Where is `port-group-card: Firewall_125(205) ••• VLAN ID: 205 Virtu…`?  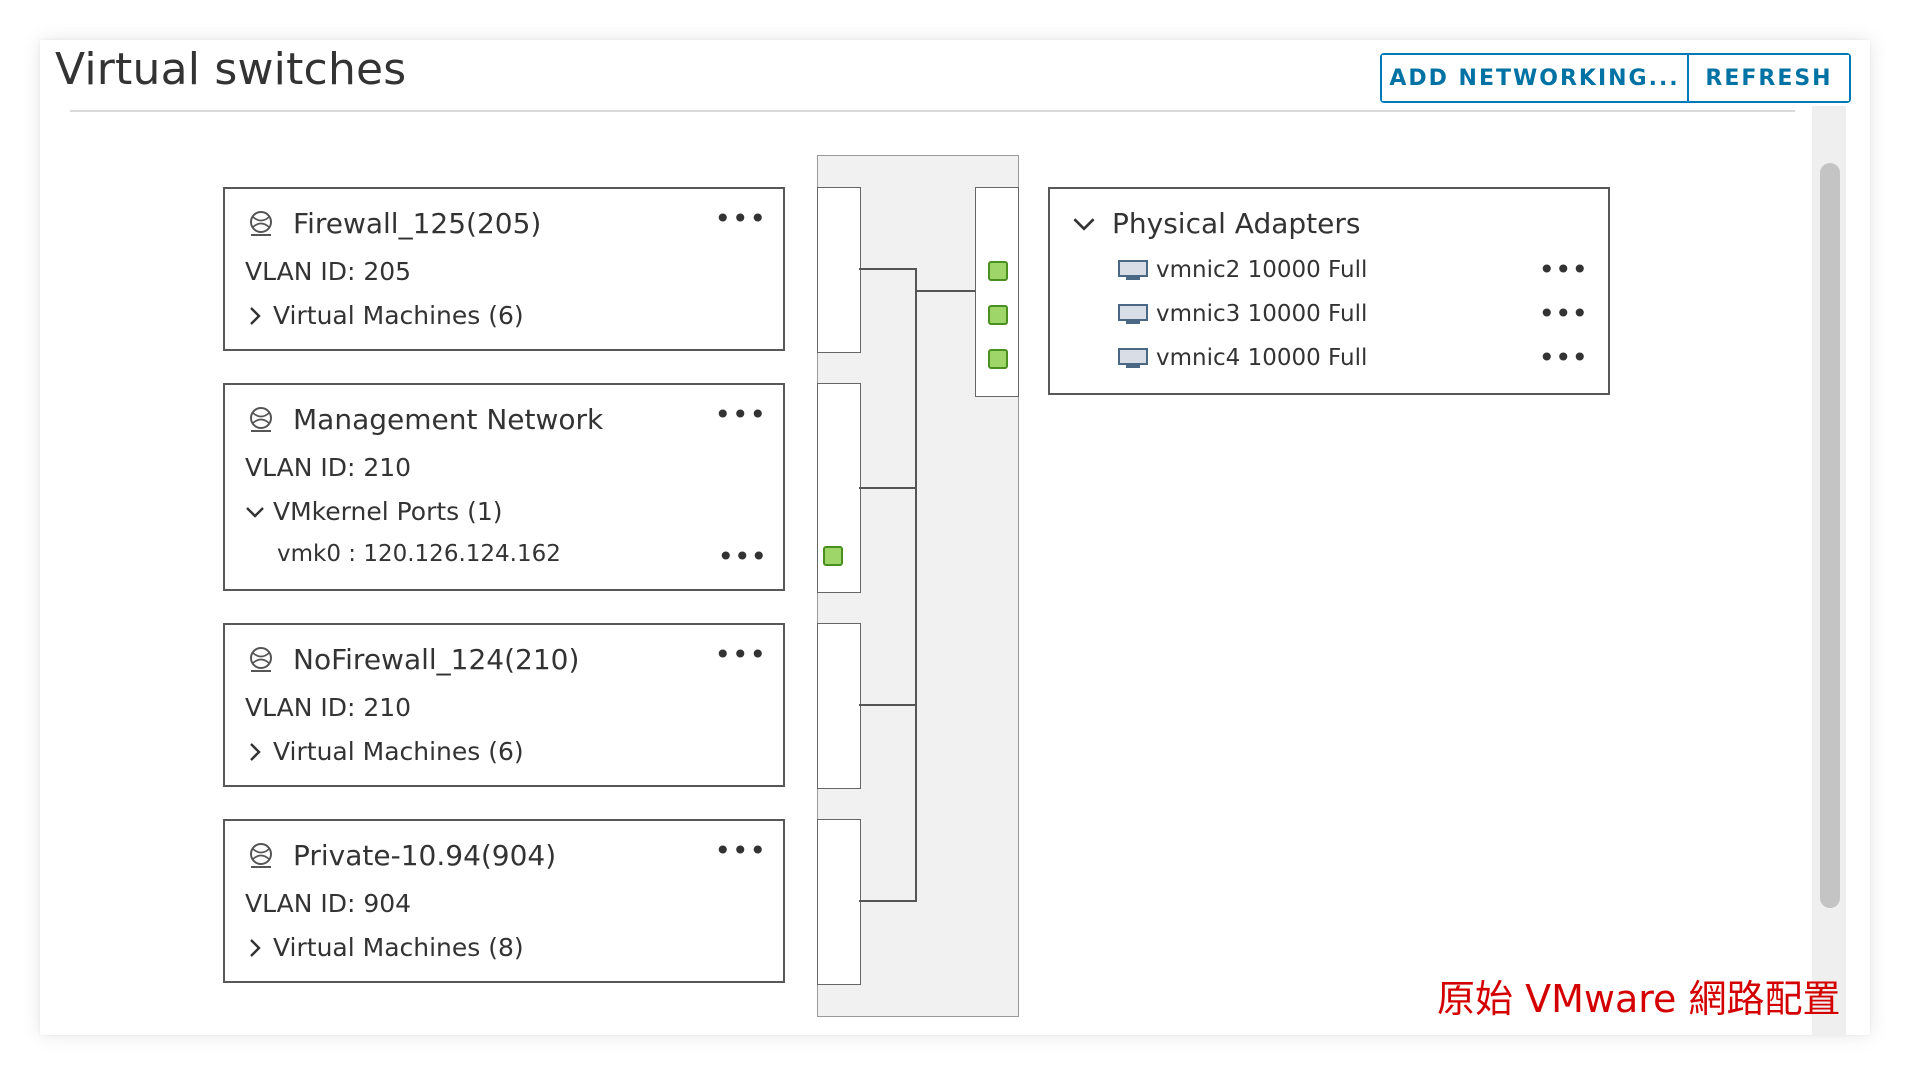 port-group-card: Firewall_125(205) ••• VLAN ID: 205 Virtu… is located at coordinates (504, 269).